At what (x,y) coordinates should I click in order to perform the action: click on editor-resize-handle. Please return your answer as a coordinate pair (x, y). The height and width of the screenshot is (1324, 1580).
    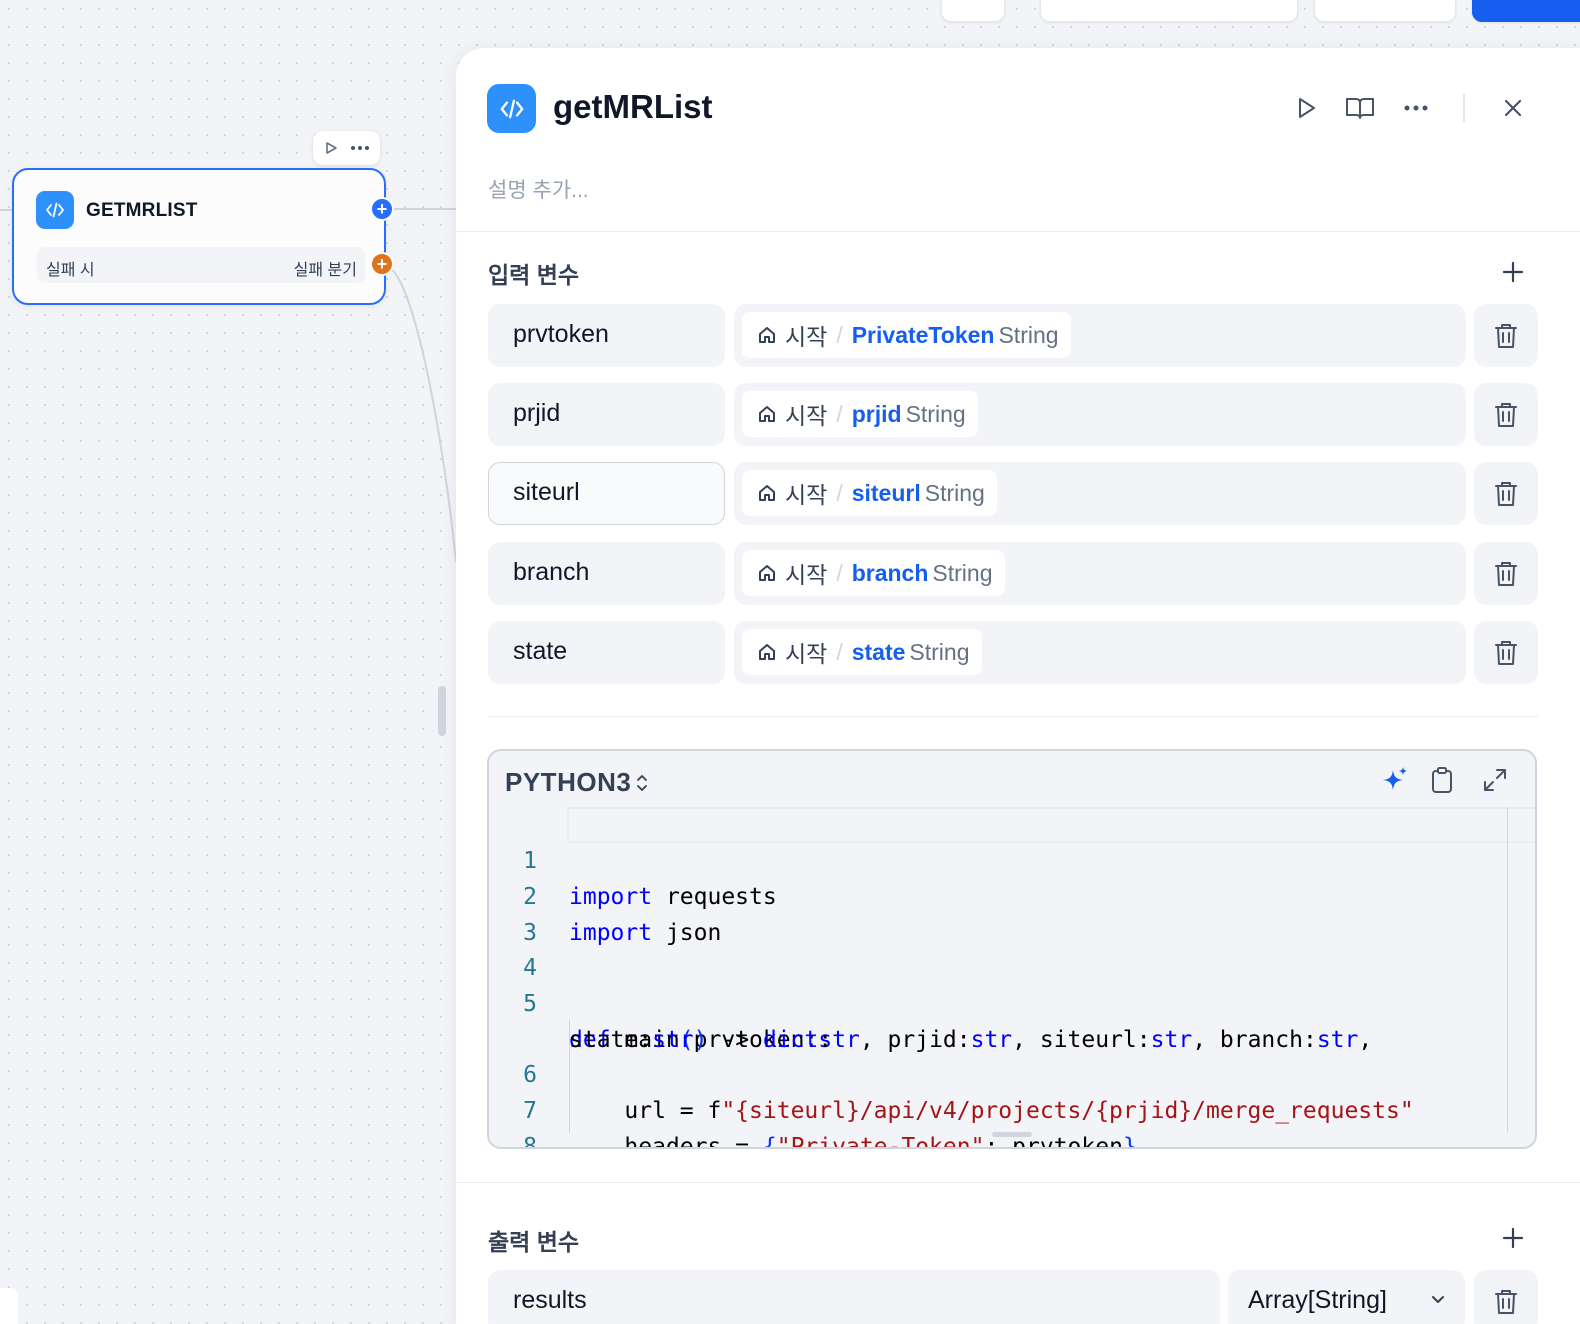
    Looking at the image, I should click on (1012, 1134).